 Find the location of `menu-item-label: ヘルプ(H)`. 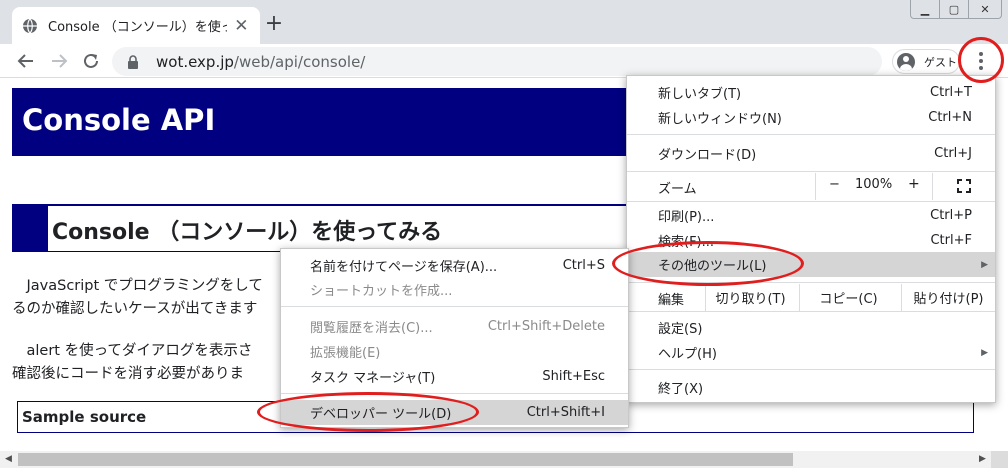

menu-item-label: ヘルプ(H) is located at coordinates (687, 354).